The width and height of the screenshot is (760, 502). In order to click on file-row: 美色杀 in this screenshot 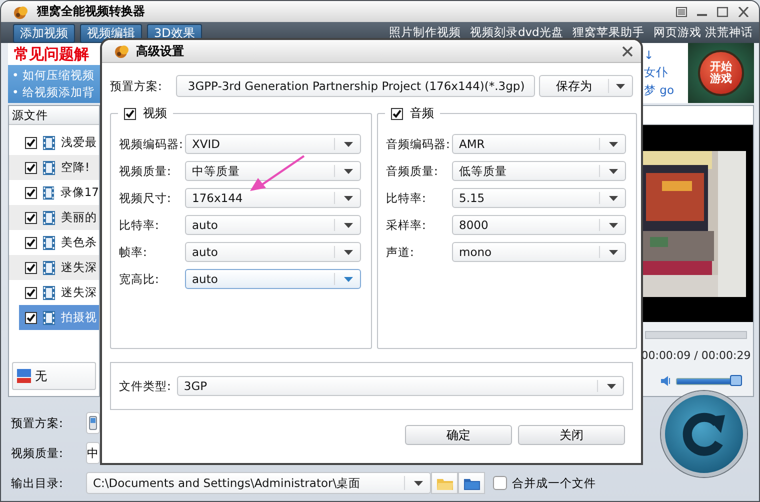, I will do `click(54, 242)`.